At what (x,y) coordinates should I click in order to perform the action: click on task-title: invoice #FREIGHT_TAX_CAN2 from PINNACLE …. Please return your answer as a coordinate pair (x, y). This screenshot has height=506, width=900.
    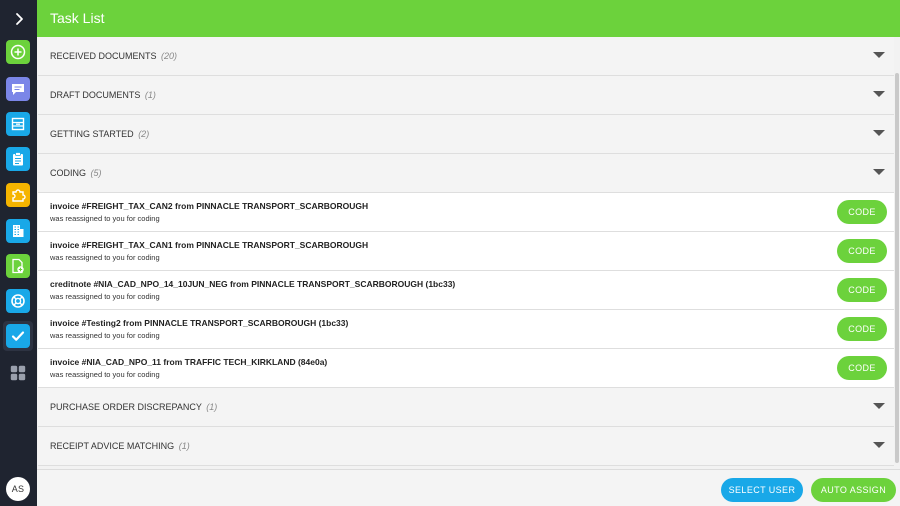
    Looking at the image, I should click on (209, 206).